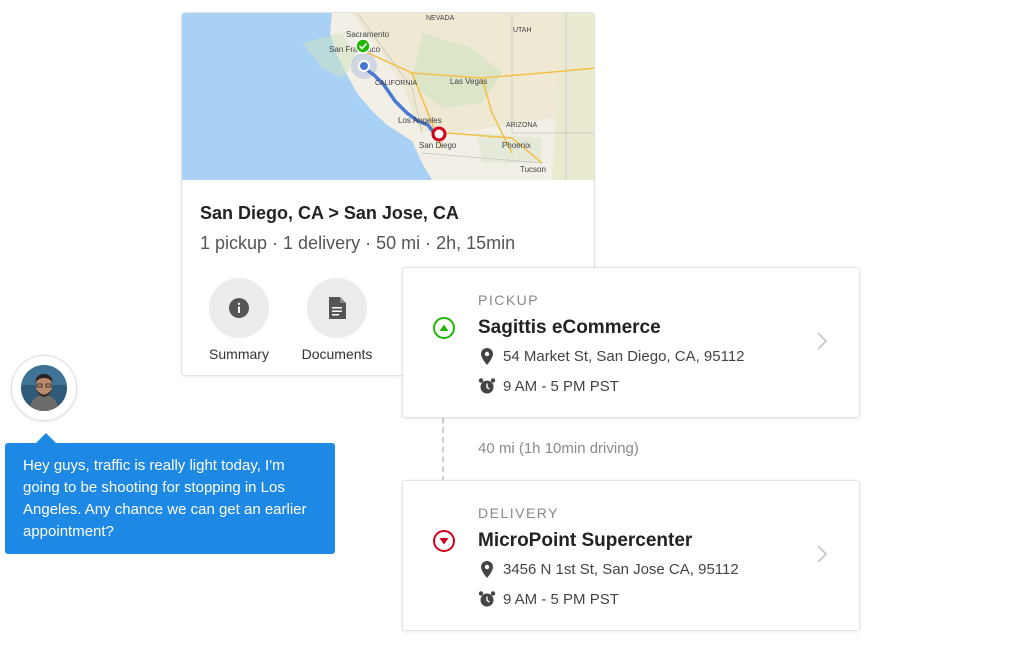 This screenshot has width=1024, height=664. I want to click on delivery-marker-icon, so click(439, 134).